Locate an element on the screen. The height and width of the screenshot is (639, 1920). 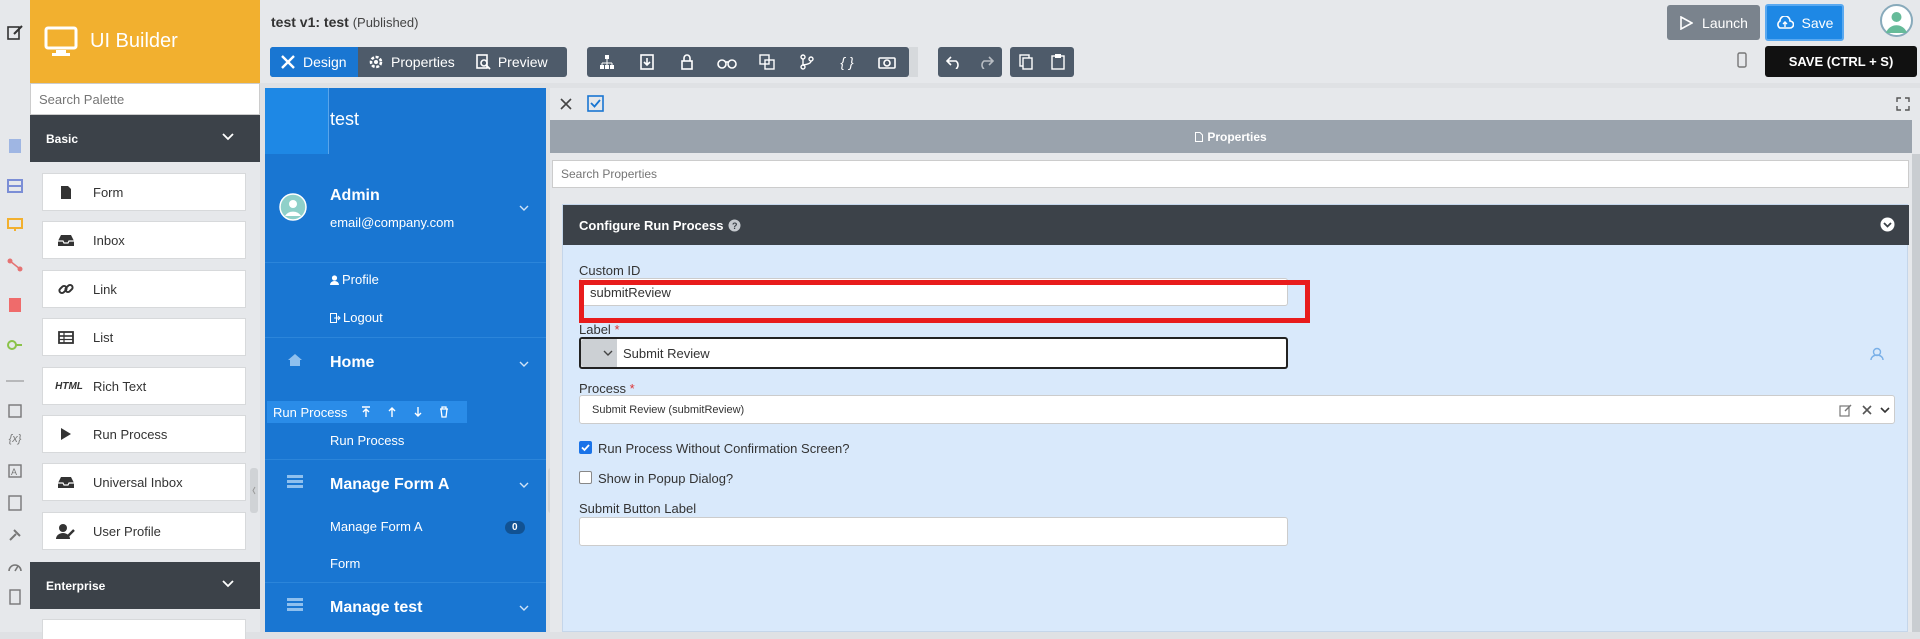
canvas-menu-manage-form-a: Manage Form A is located at coordinates (405, 484).